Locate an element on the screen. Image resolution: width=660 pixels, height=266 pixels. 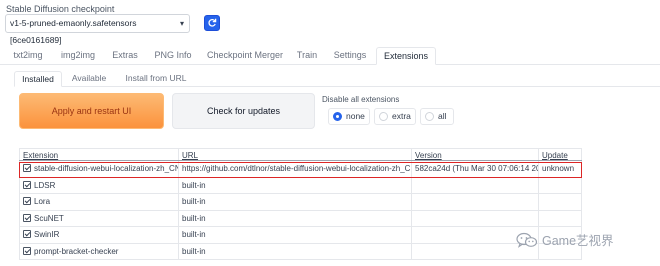
wechat-icon is located at coordinates (527, 240).